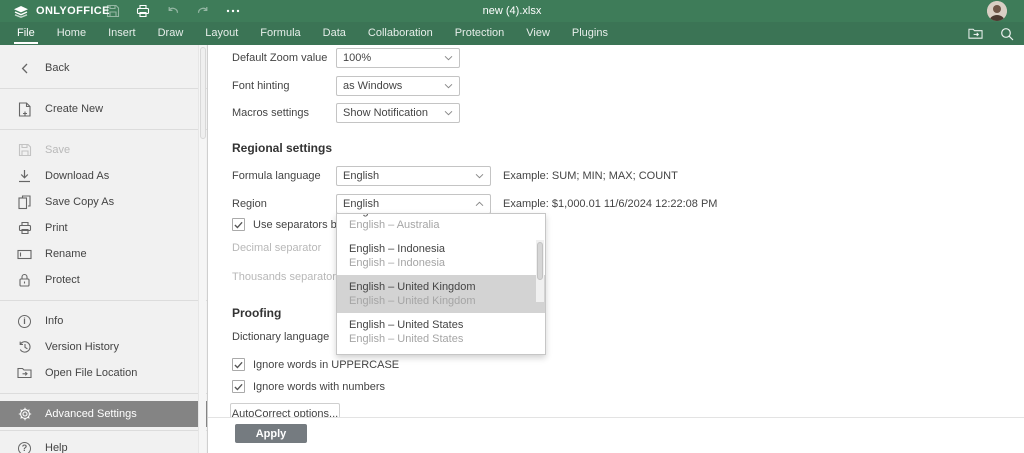 This screenshot has width=1024, height=453. I want to click on font-hinting-select: as Windows, so click(398, 86).